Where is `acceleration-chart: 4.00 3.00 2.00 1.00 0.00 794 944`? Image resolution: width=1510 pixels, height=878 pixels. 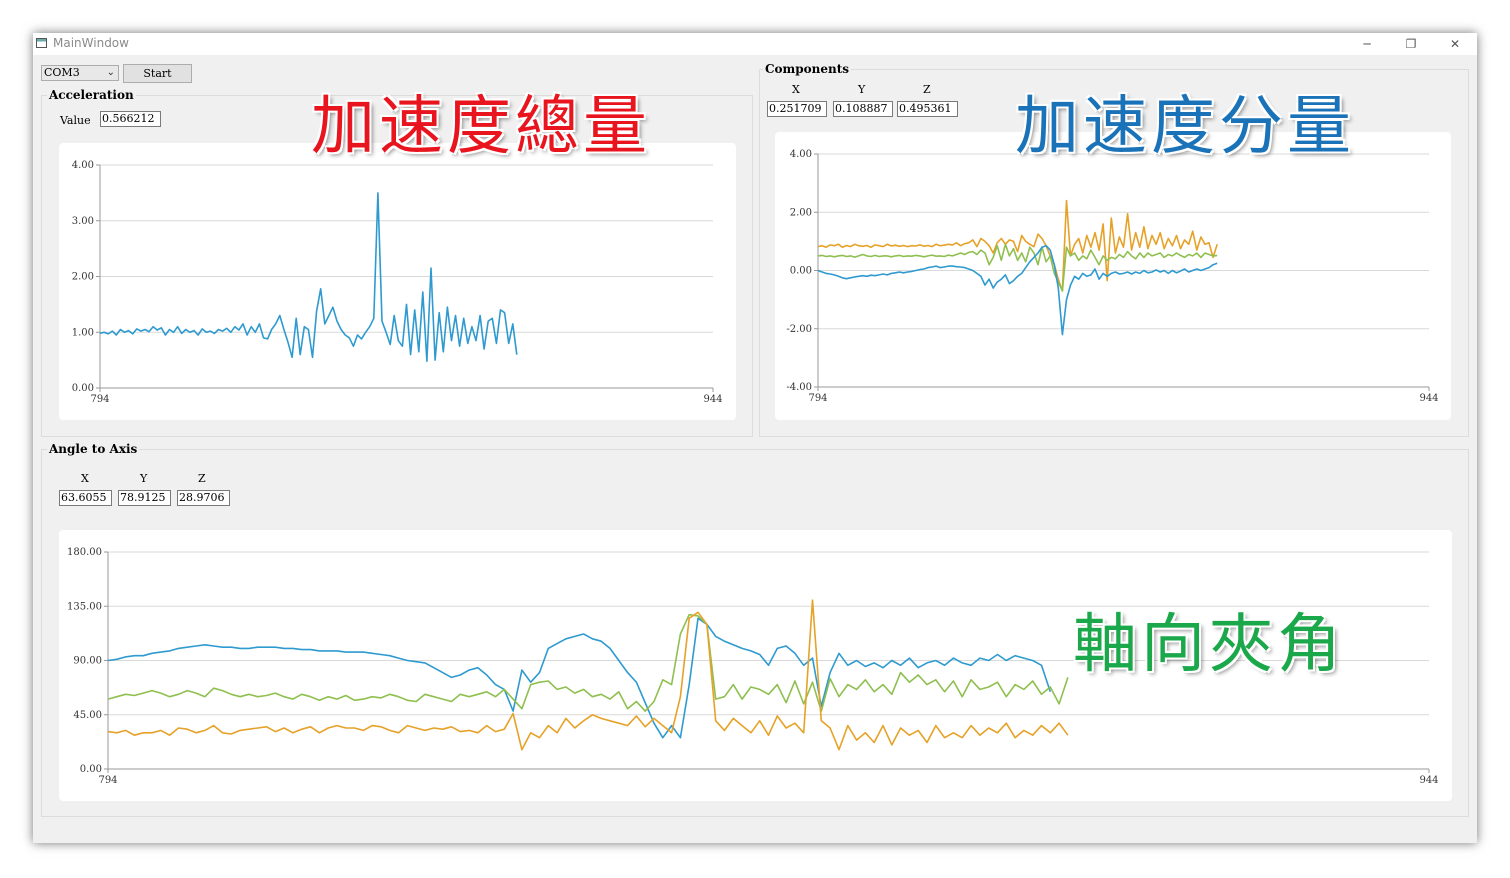
acceleration-chart: 4.00 3.00 2.00 1.00 0.00 794 944 is located at coordinates (397, 281).